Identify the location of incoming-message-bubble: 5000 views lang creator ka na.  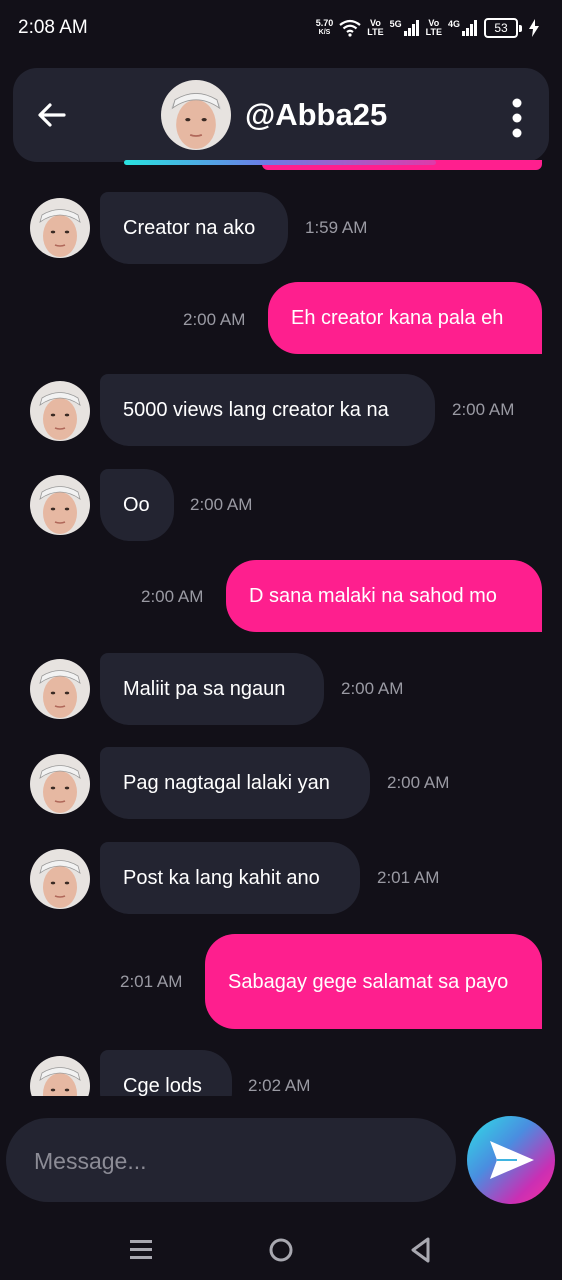
(267, 410).